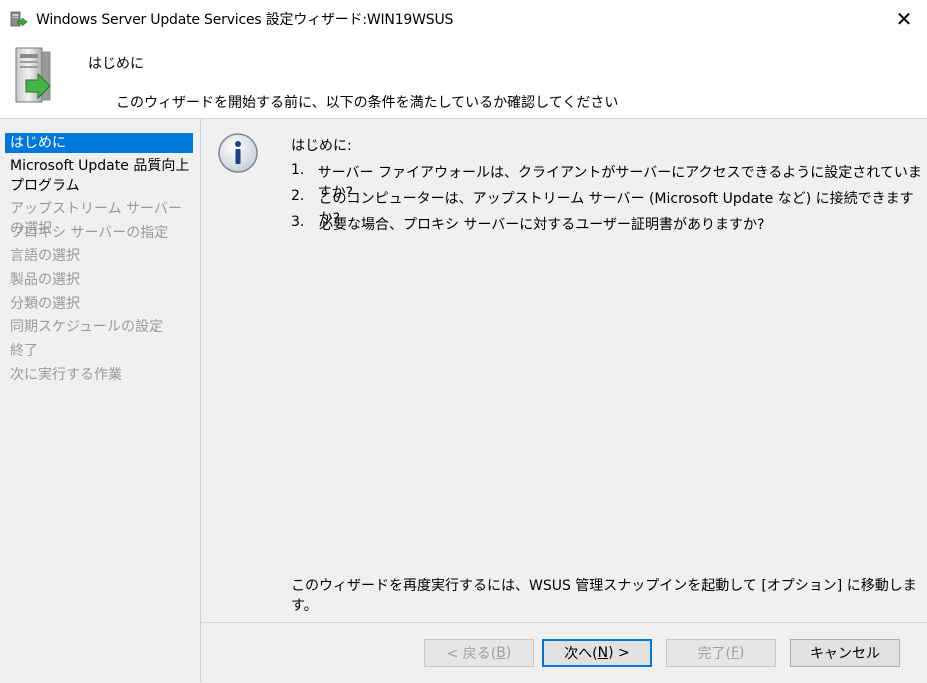 This screenshot has width=927, height=683. What do you see at coordinates (238, 153) in the screenshot?
I see `info-icon` at bounding box center [238, 153].